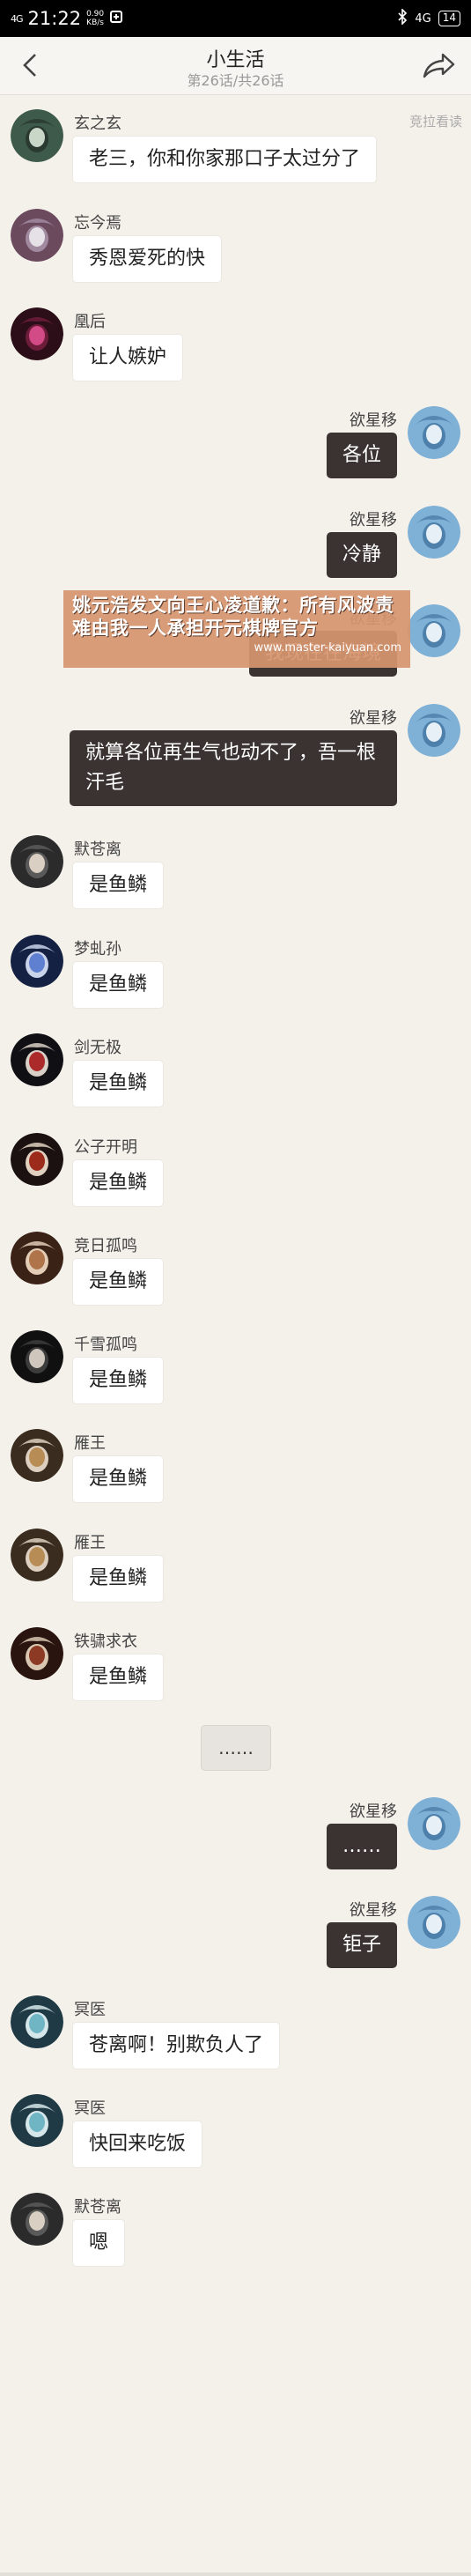 This screenshot has height=2576, width=471. Describe the element at coordinates (147, 259) in the screenshot. I see `message-bubble: 秀恩爱死的快` at that location.